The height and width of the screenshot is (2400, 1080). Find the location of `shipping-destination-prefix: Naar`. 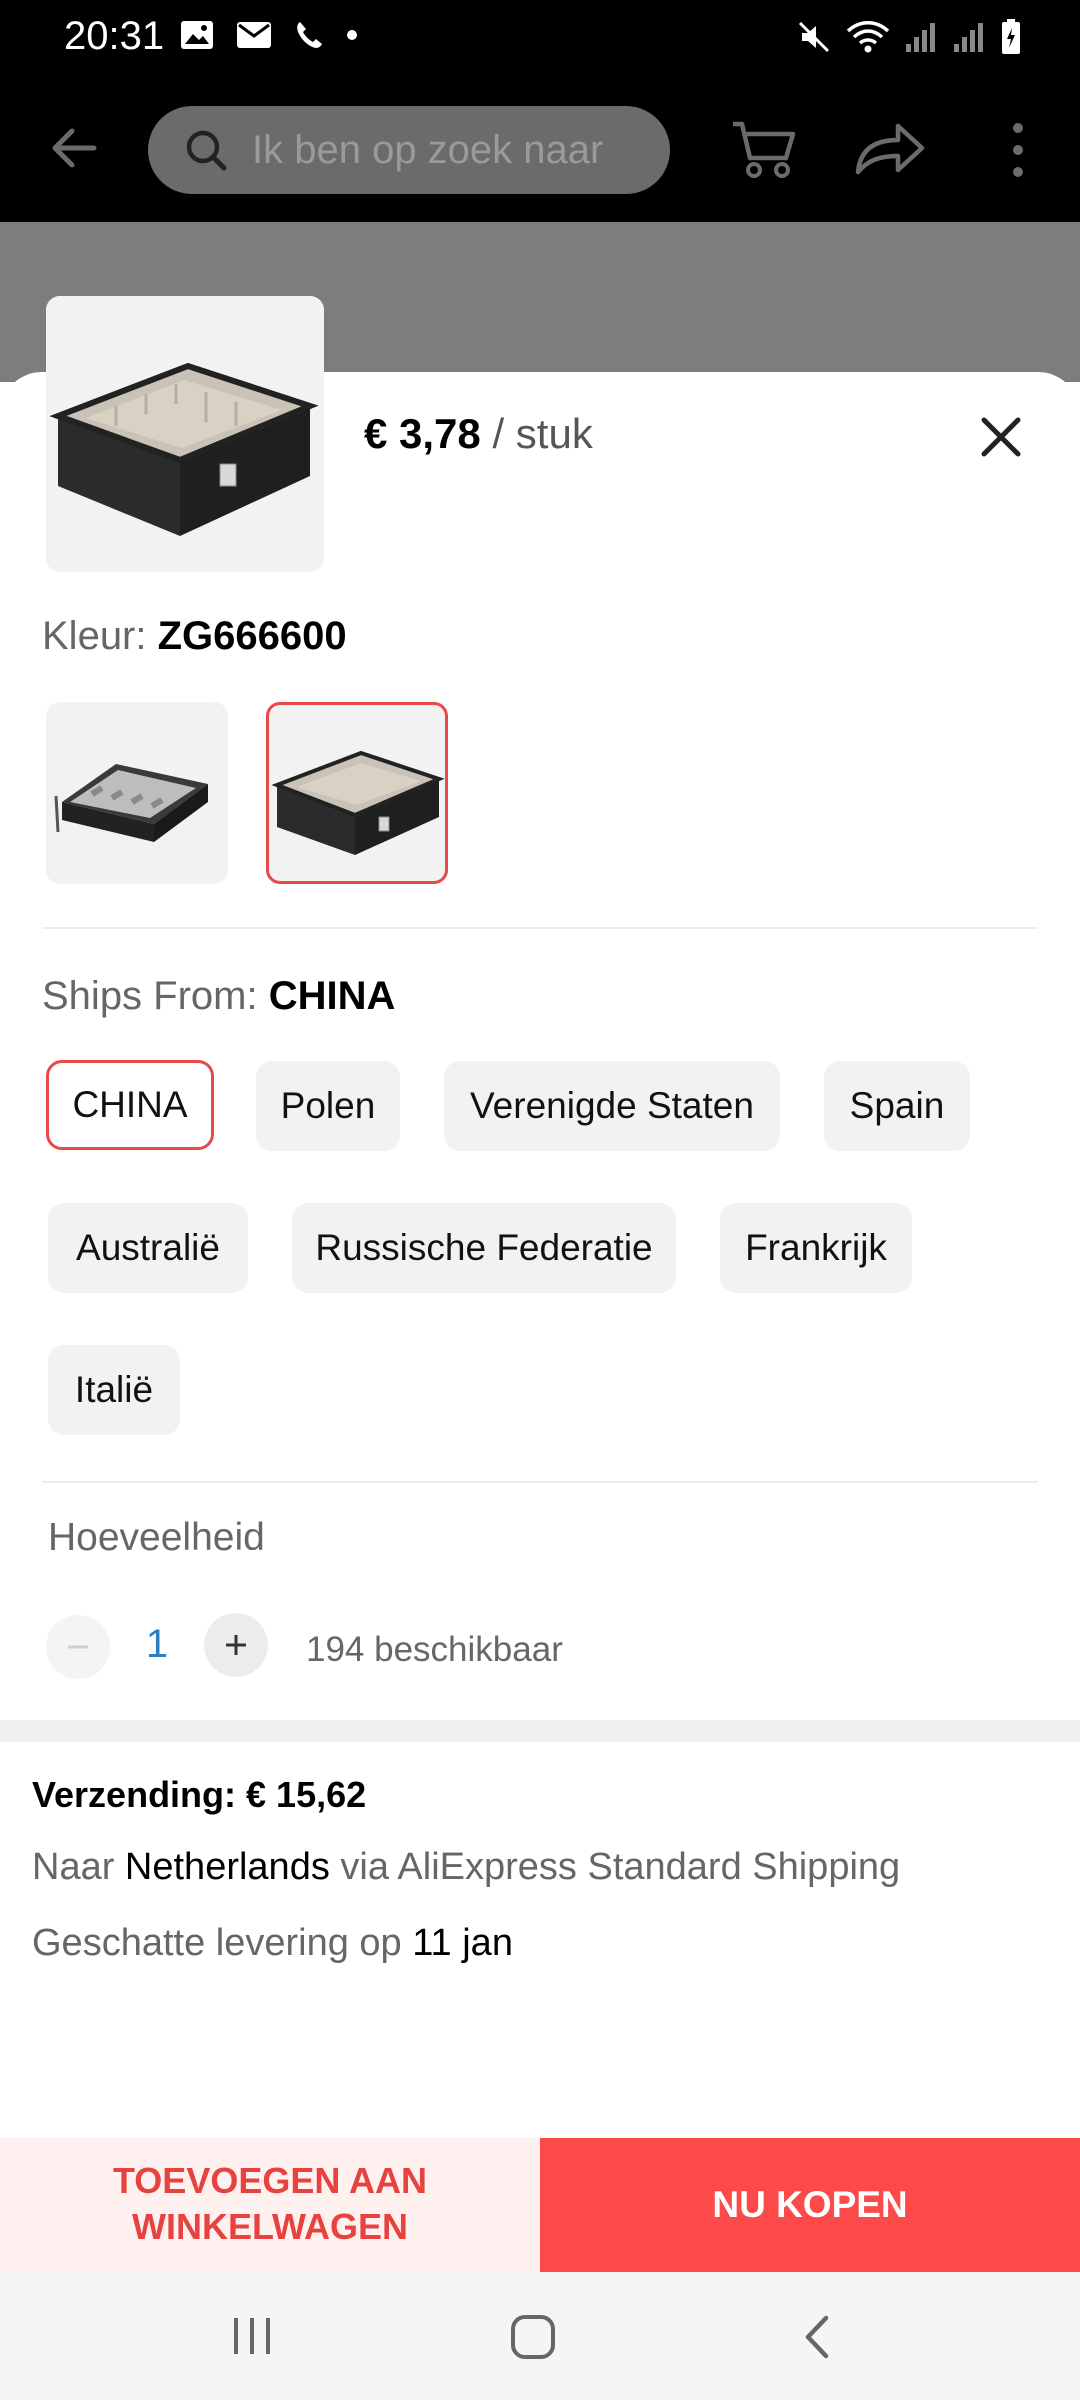

shipping-destination-prefix: Naar is located at coordinates (78, 1867).